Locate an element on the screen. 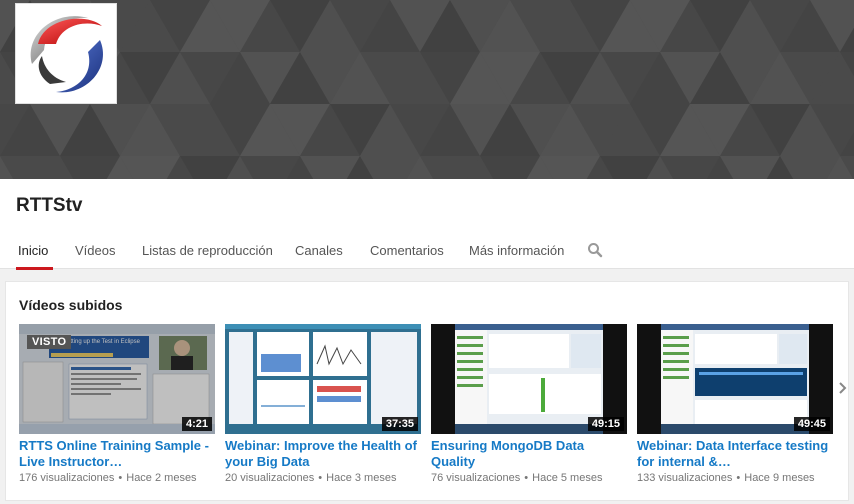  video-title: Ensuring MongoDB Data Quality is located at coordinates (529, 454).